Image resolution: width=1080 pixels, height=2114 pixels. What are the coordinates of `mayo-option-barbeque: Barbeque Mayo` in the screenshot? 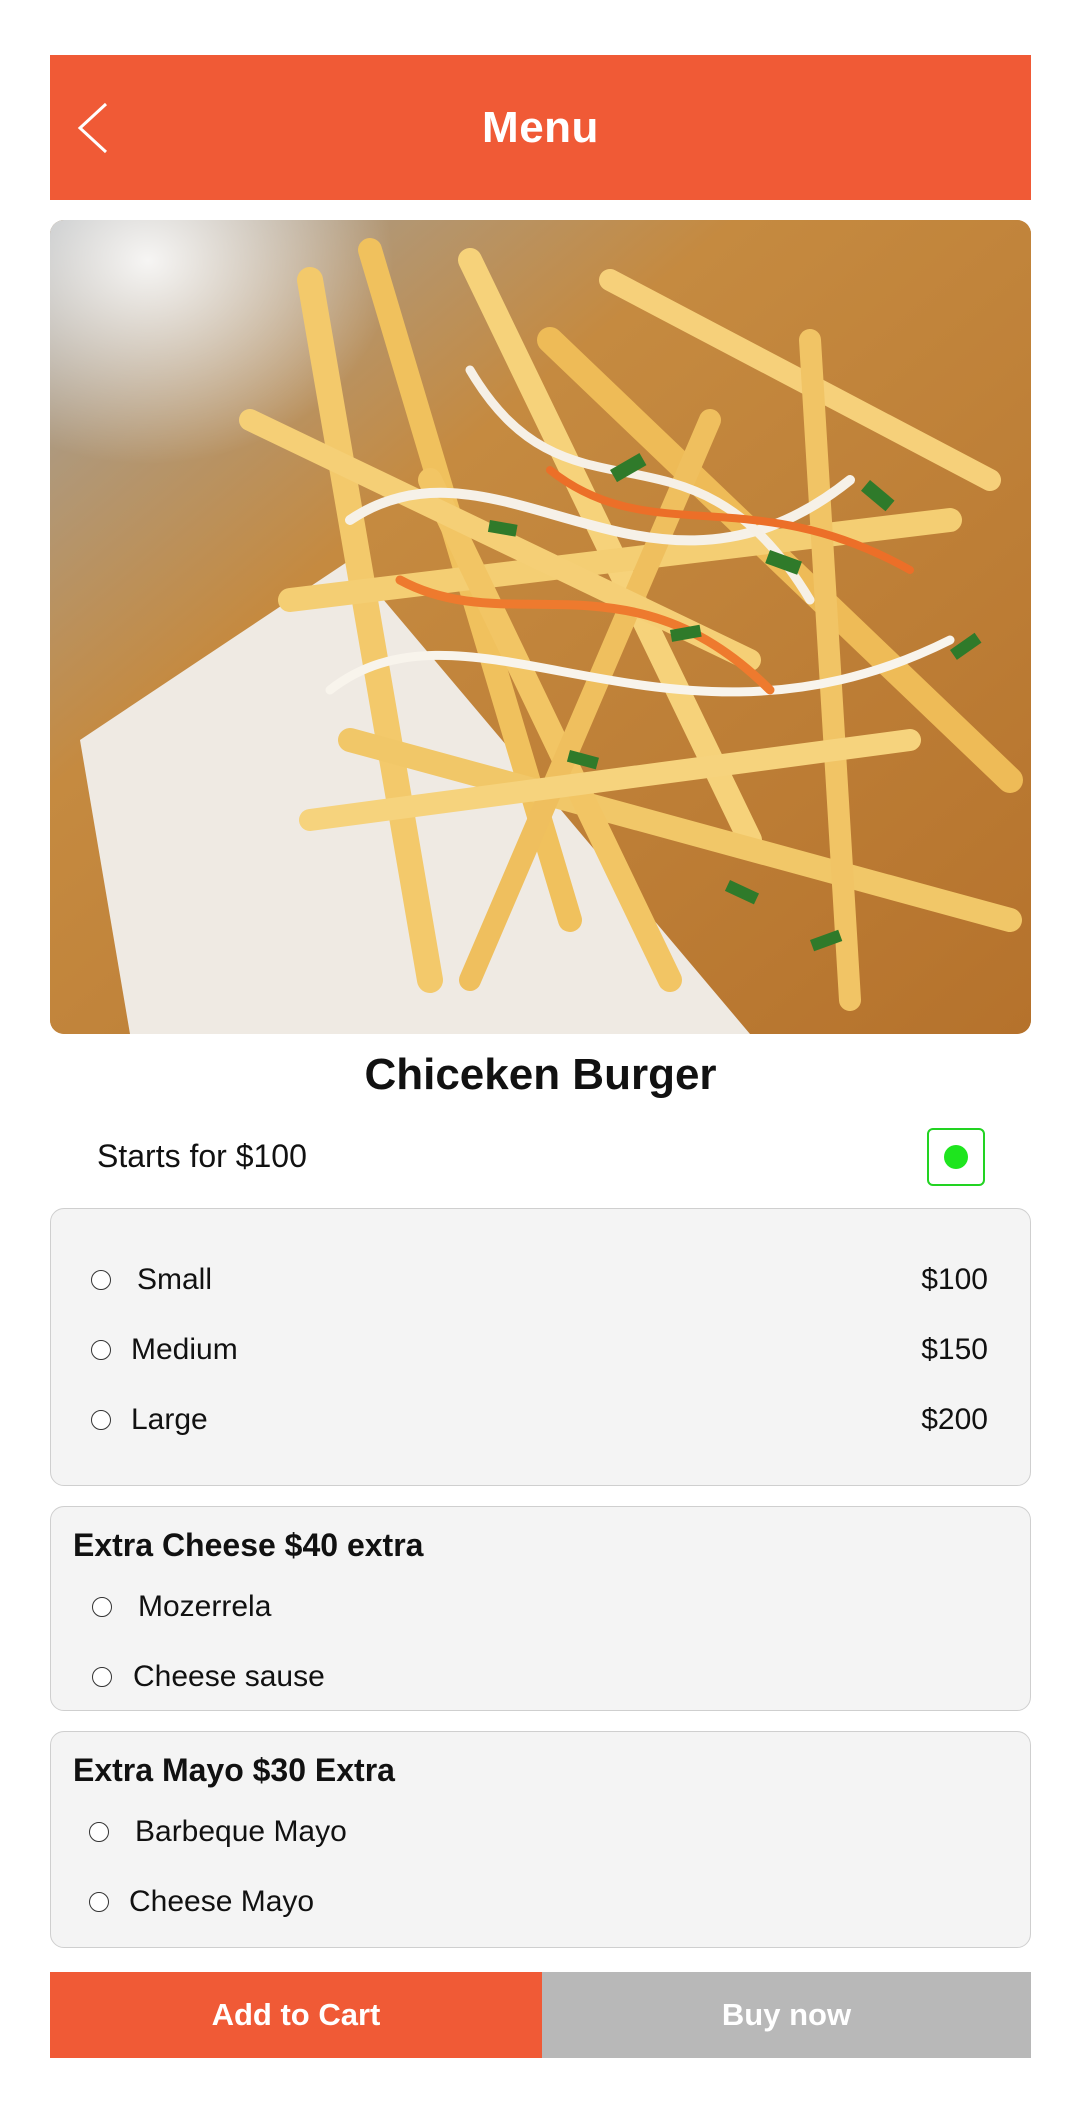 It's located at (540, 1832).